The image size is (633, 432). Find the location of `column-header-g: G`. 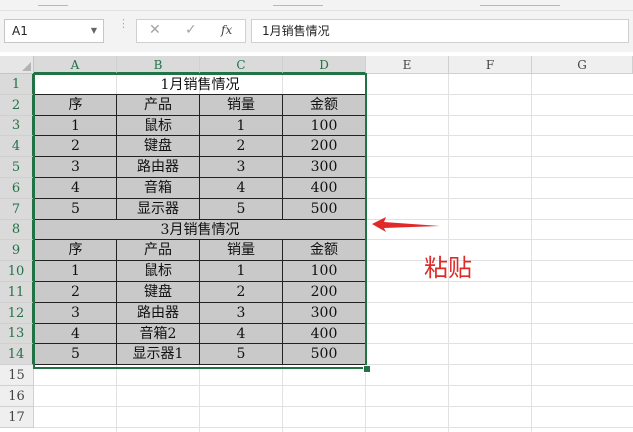

column-header-g: G is located at coordinates (582, 65).